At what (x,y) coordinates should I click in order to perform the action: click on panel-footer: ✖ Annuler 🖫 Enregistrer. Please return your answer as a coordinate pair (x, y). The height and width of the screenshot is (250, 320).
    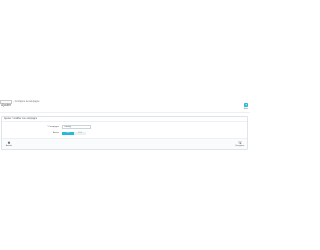
    Looking at the image, I should click on (124, 143).